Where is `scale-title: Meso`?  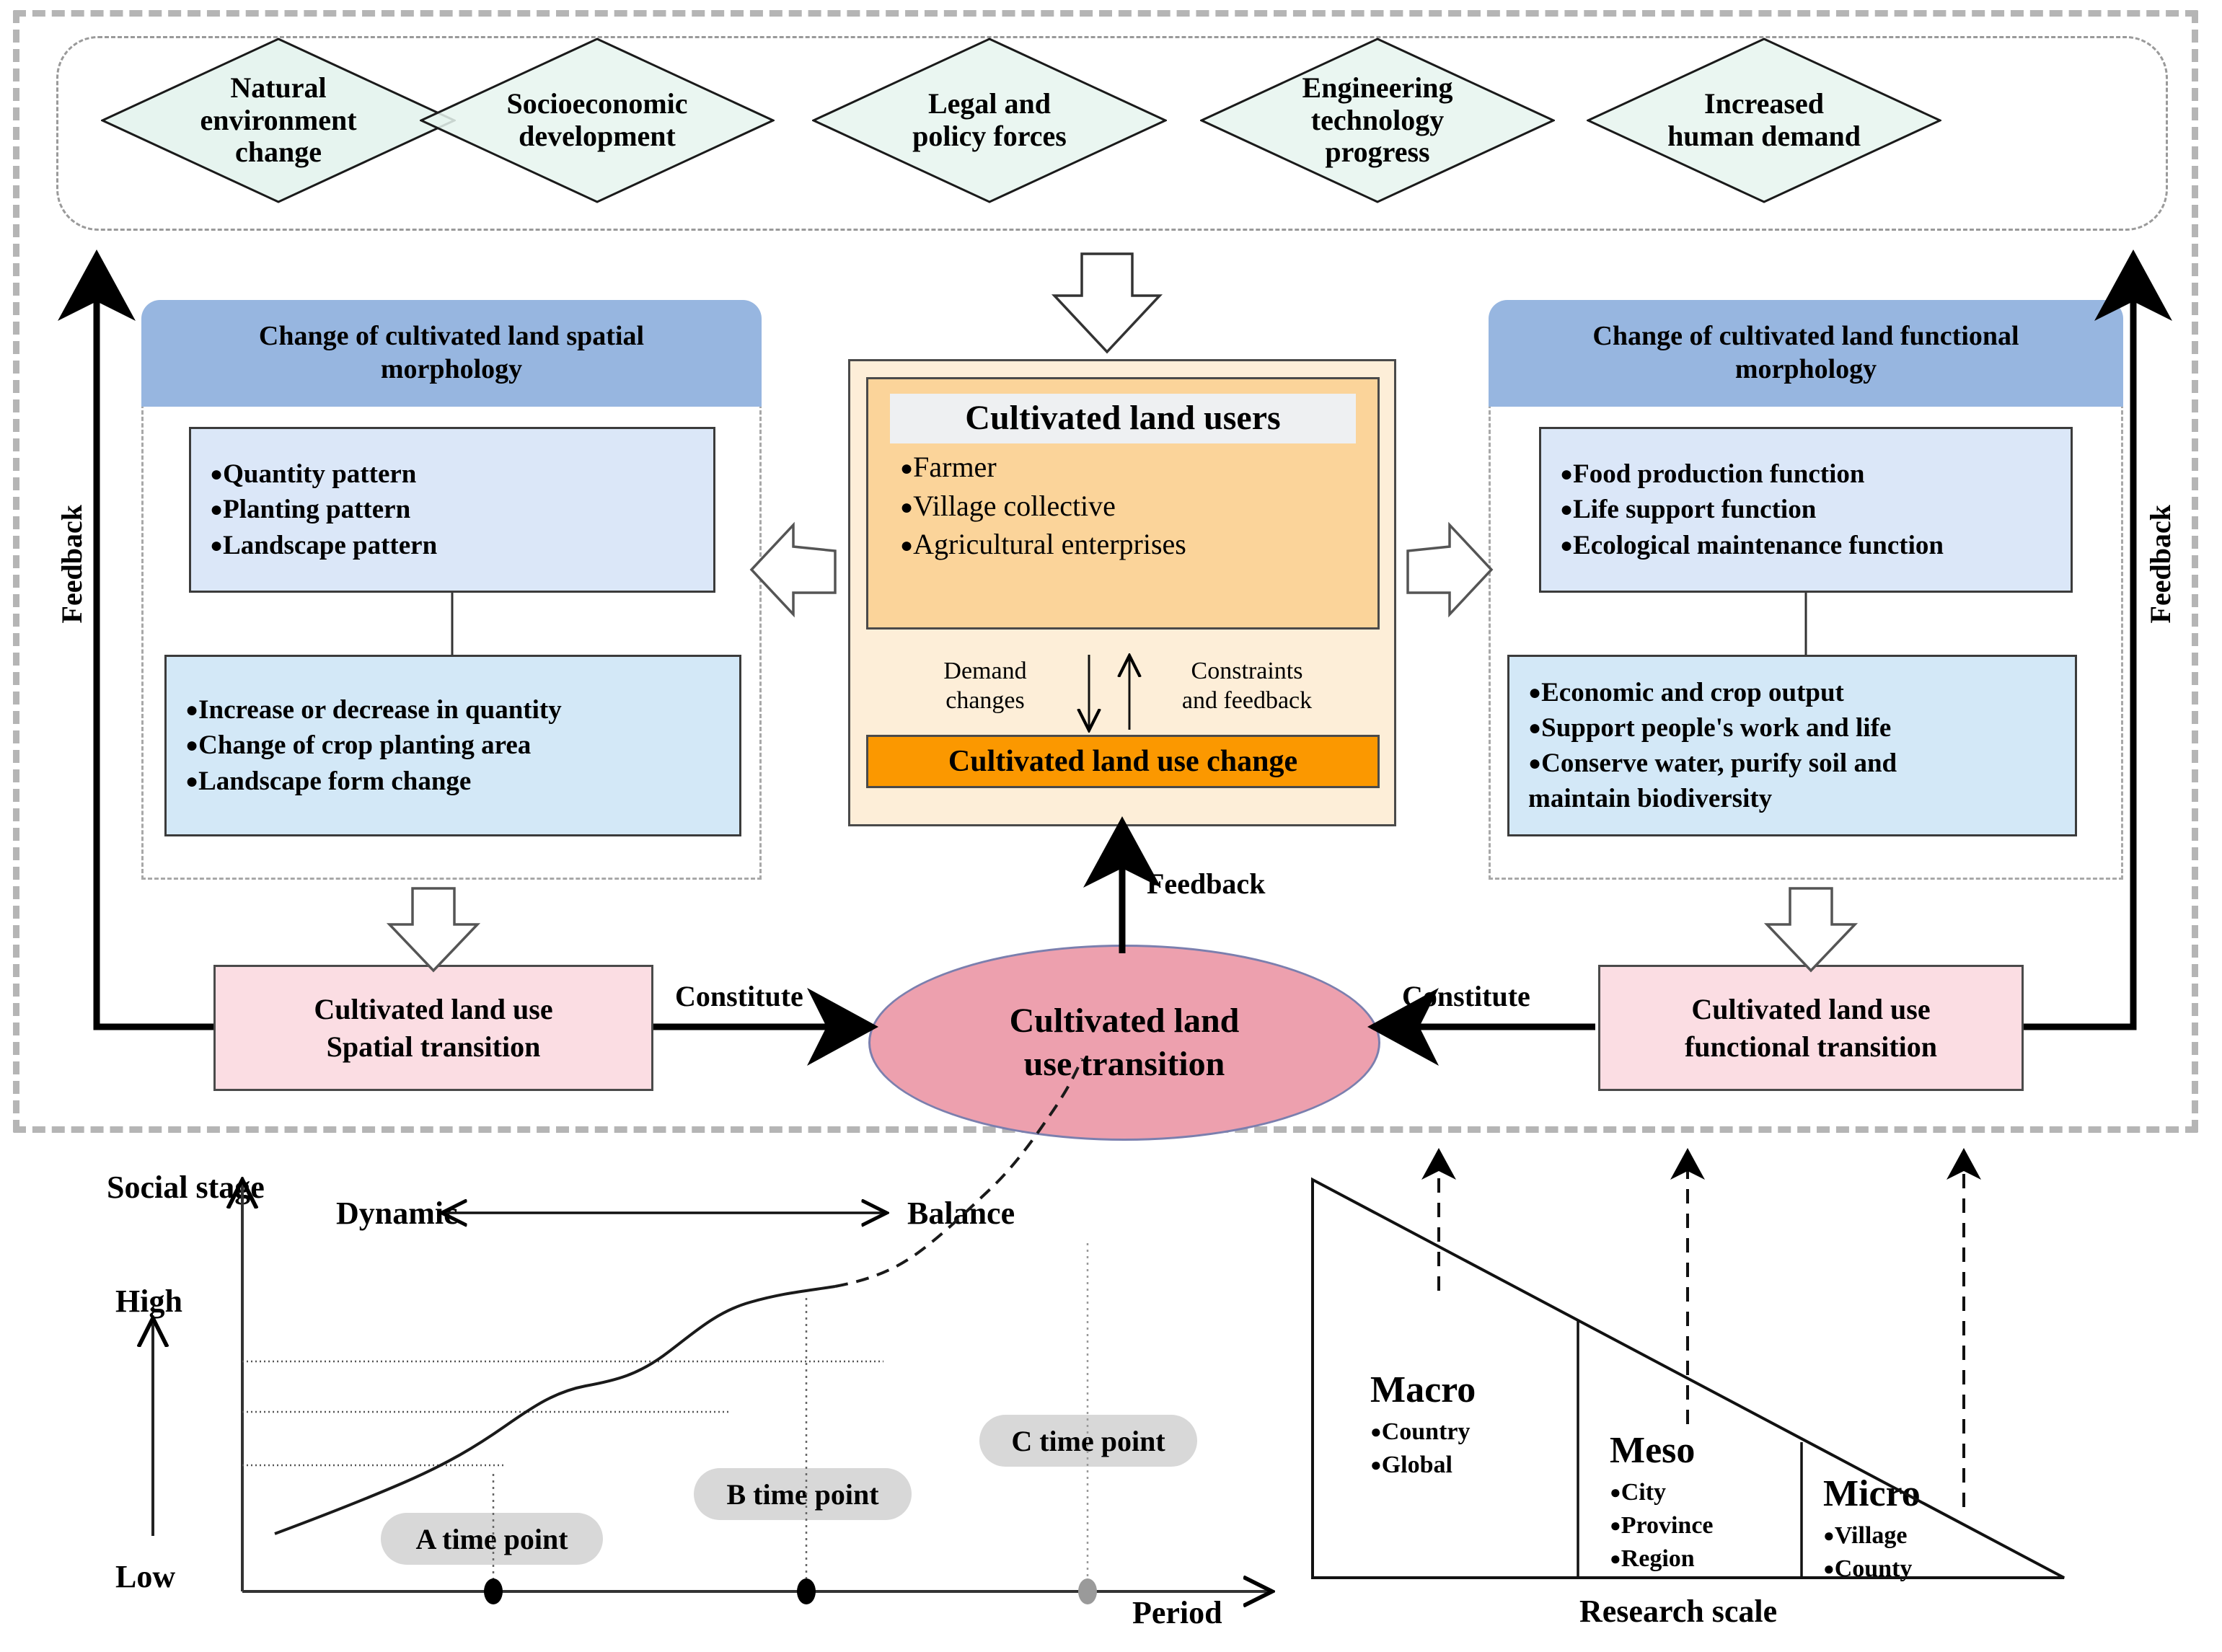 scale-title: Meso is located at coordinates (1653, 1450).